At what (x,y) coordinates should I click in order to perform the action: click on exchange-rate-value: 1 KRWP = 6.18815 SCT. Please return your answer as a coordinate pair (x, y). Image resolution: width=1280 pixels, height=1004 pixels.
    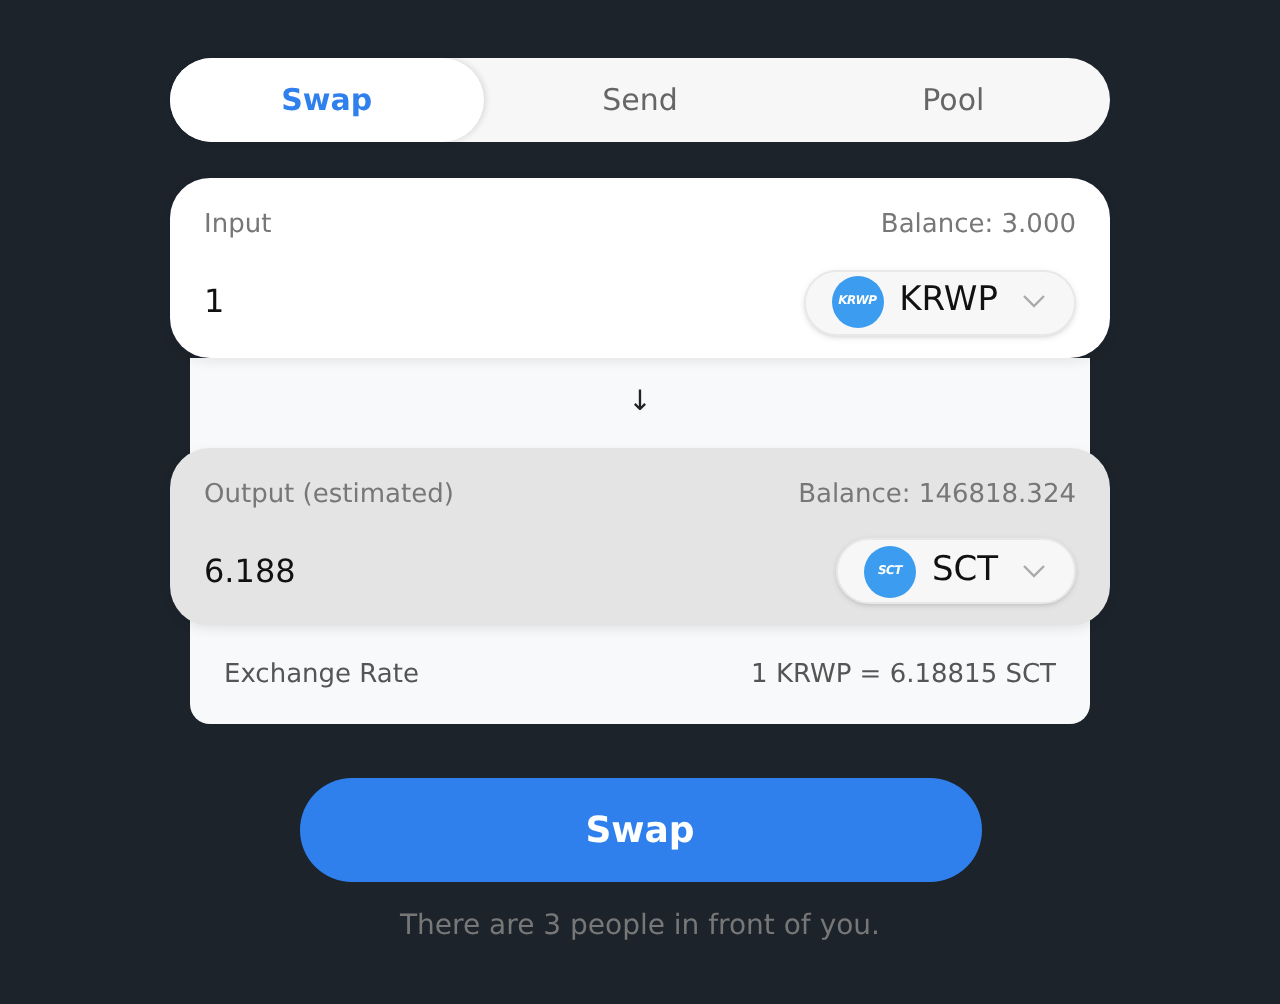
    Looking at the image, I should click on (903, 675).